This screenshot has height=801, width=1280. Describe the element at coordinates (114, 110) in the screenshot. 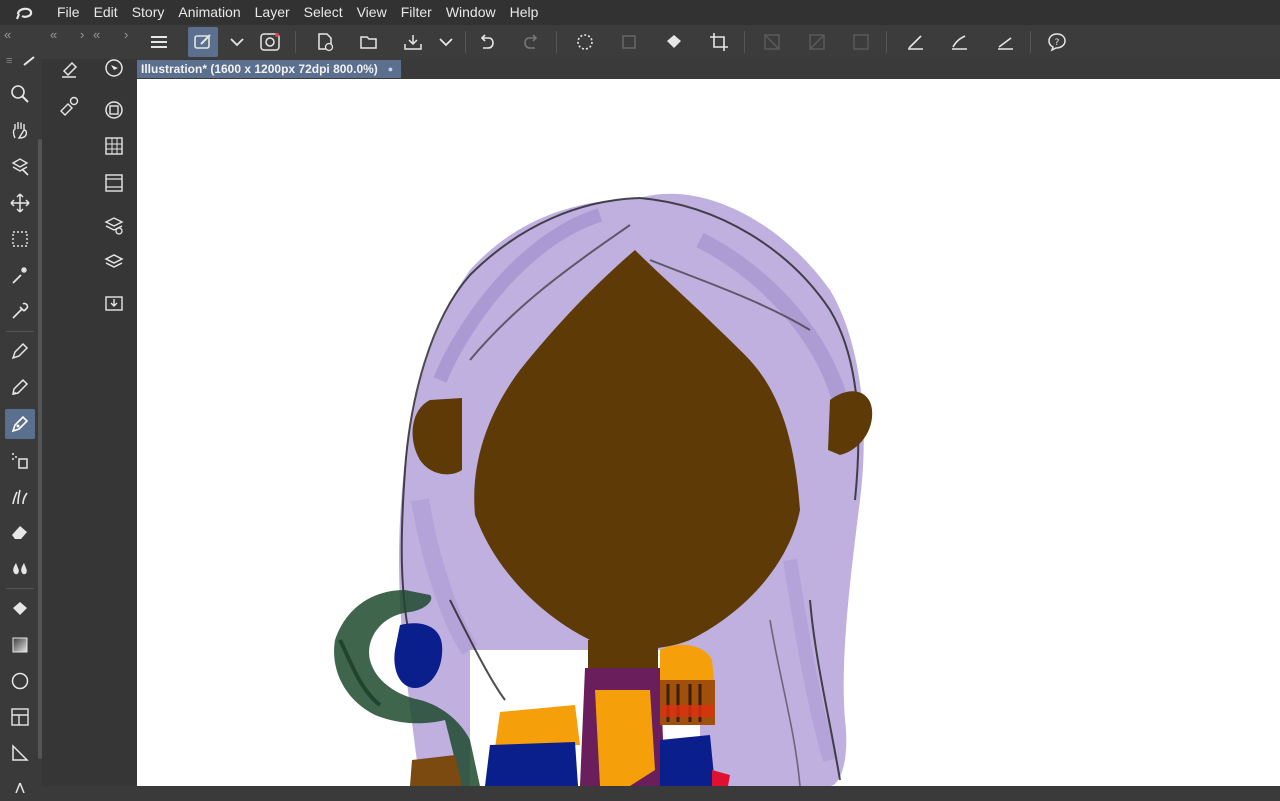

I see `color-circle-icon` at that location.